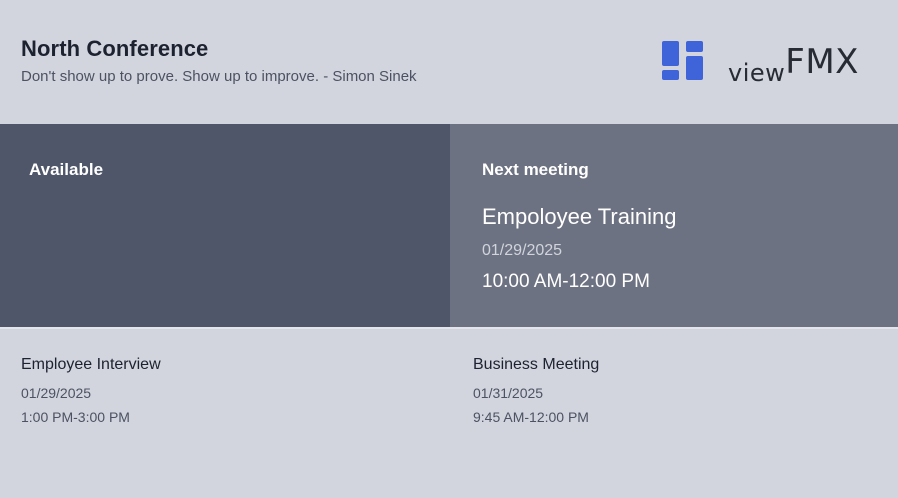 This screenshot has height=498, width=898. I want to click on logo-text-prefix: view, so click(757, 73).